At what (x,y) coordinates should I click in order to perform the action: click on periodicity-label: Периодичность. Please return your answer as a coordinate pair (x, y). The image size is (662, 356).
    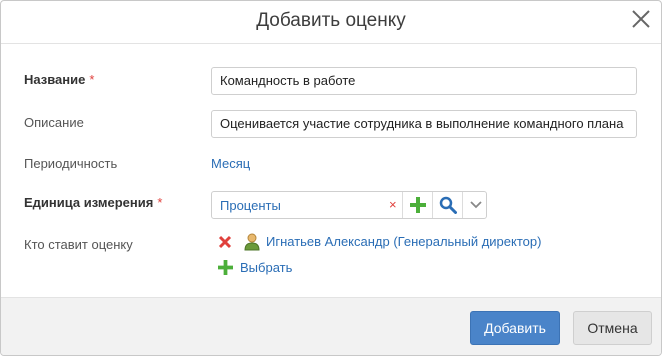
    Looking at the image, I should click on (71, 163).